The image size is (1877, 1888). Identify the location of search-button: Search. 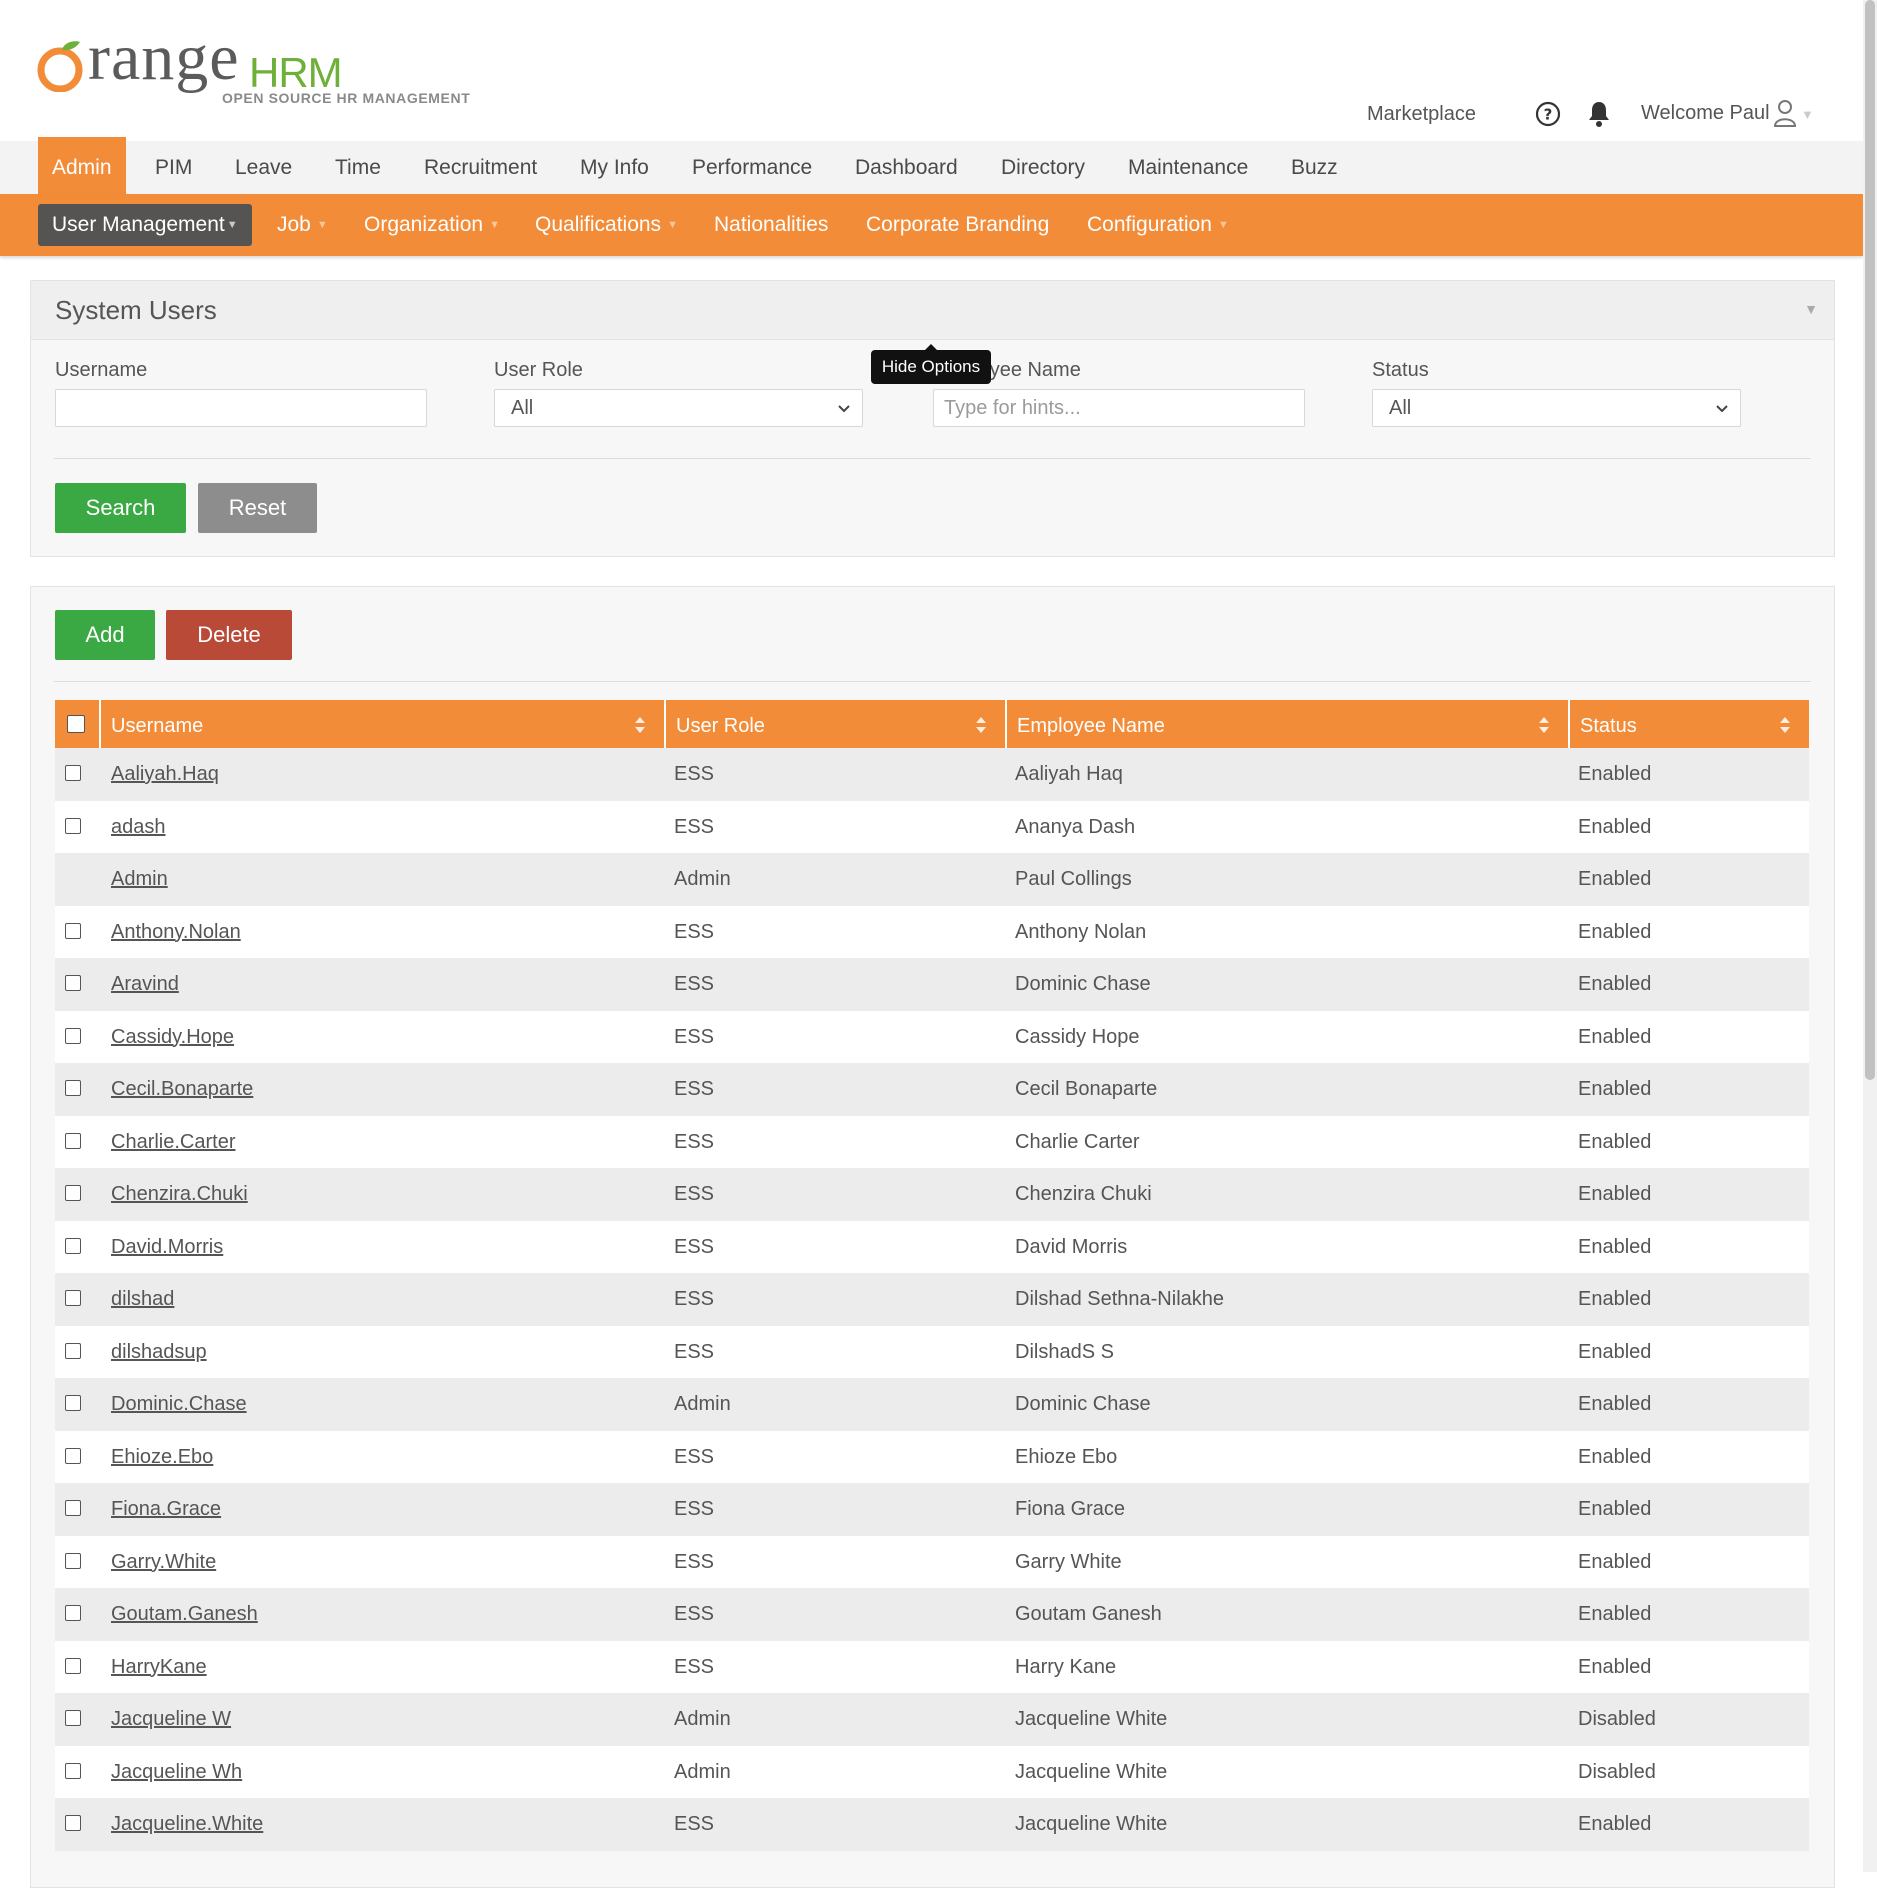
(120, 508).